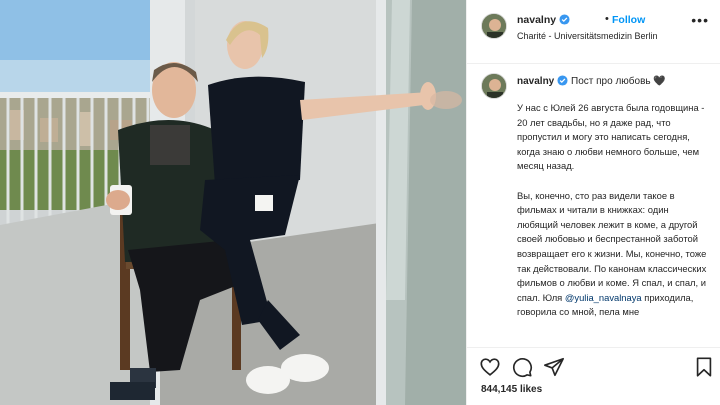 The height and width of the screenshot is (405, 720). I want to click on location-link: Charité - Universitätsmedizin Berlin, so click(587, 36).